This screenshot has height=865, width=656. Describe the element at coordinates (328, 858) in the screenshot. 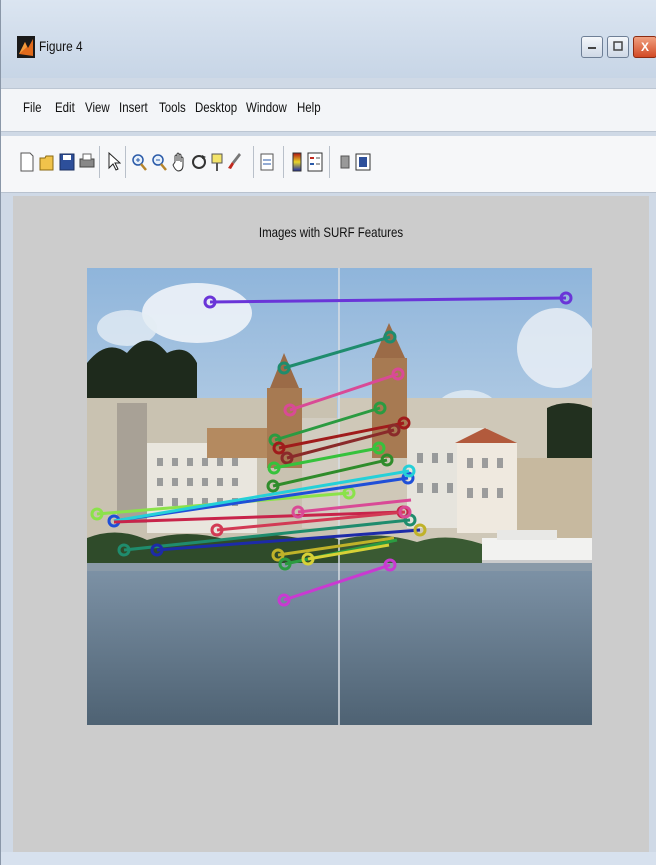

I see `status-bar` at that location.